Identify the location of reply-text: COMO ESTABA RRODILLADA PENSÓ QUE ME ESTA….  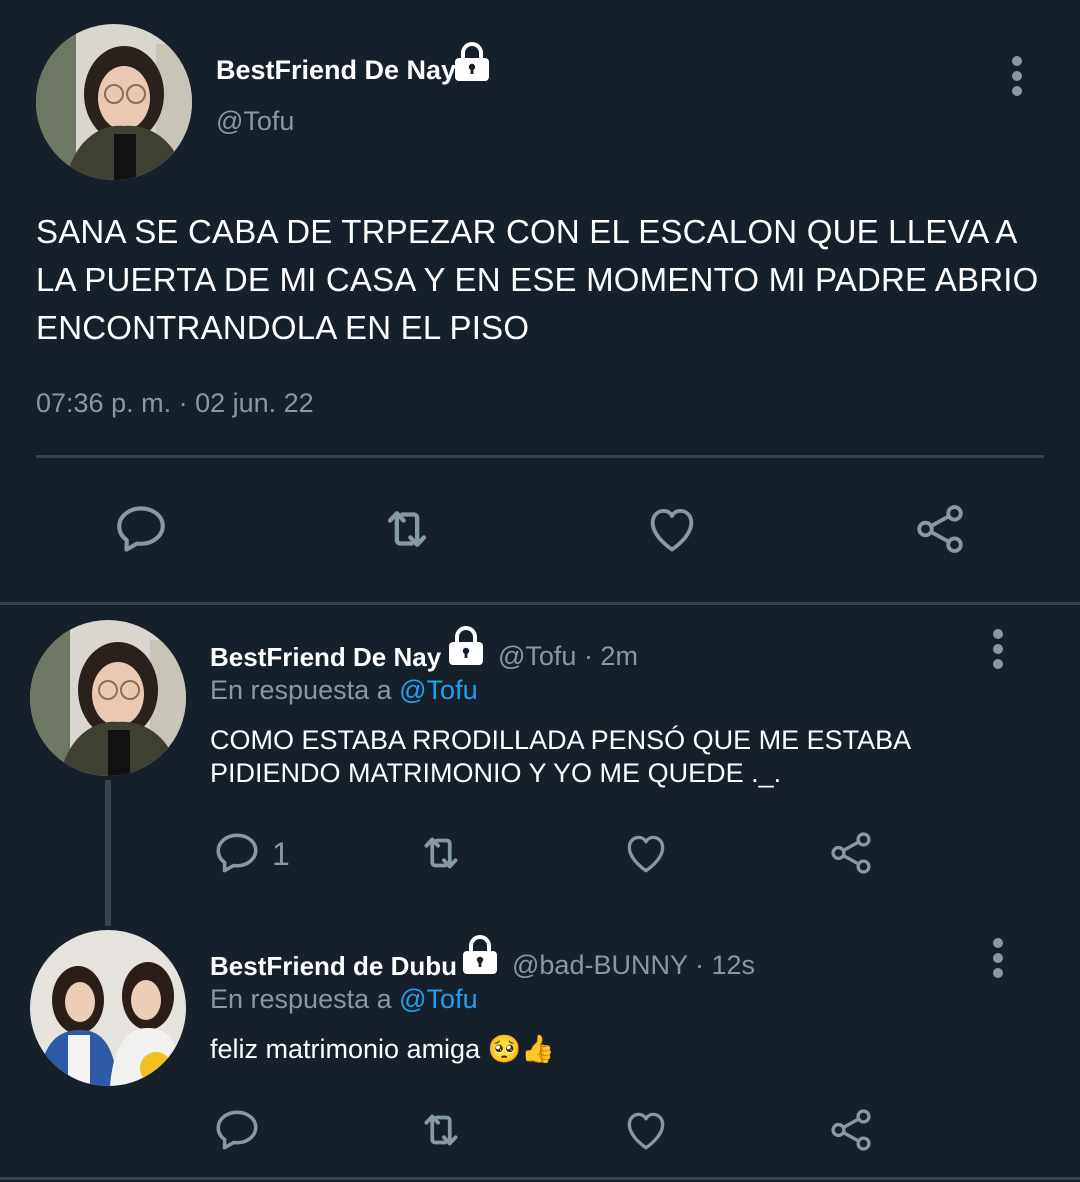
(560, 756).